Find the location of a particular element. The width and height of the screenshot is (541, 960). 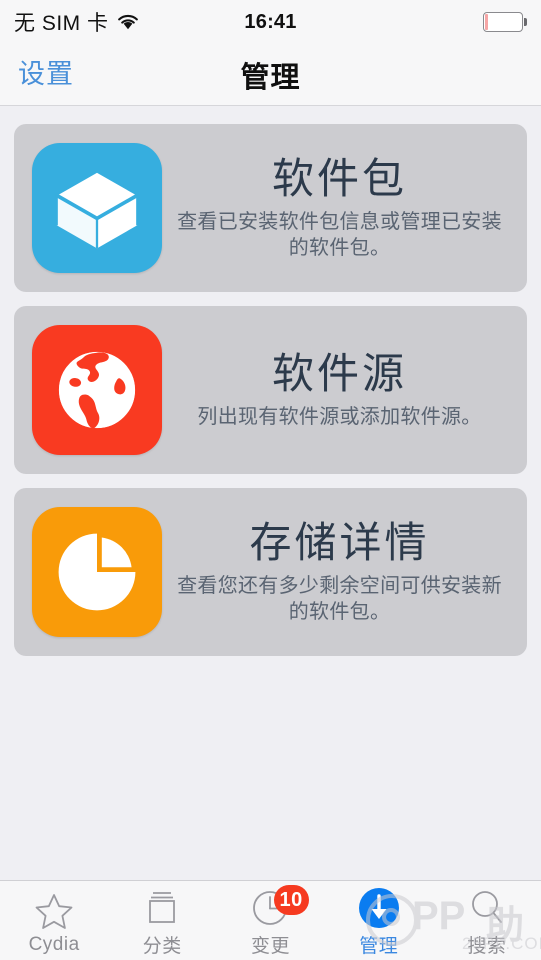

star-icon is located at coordinates (54, 911).